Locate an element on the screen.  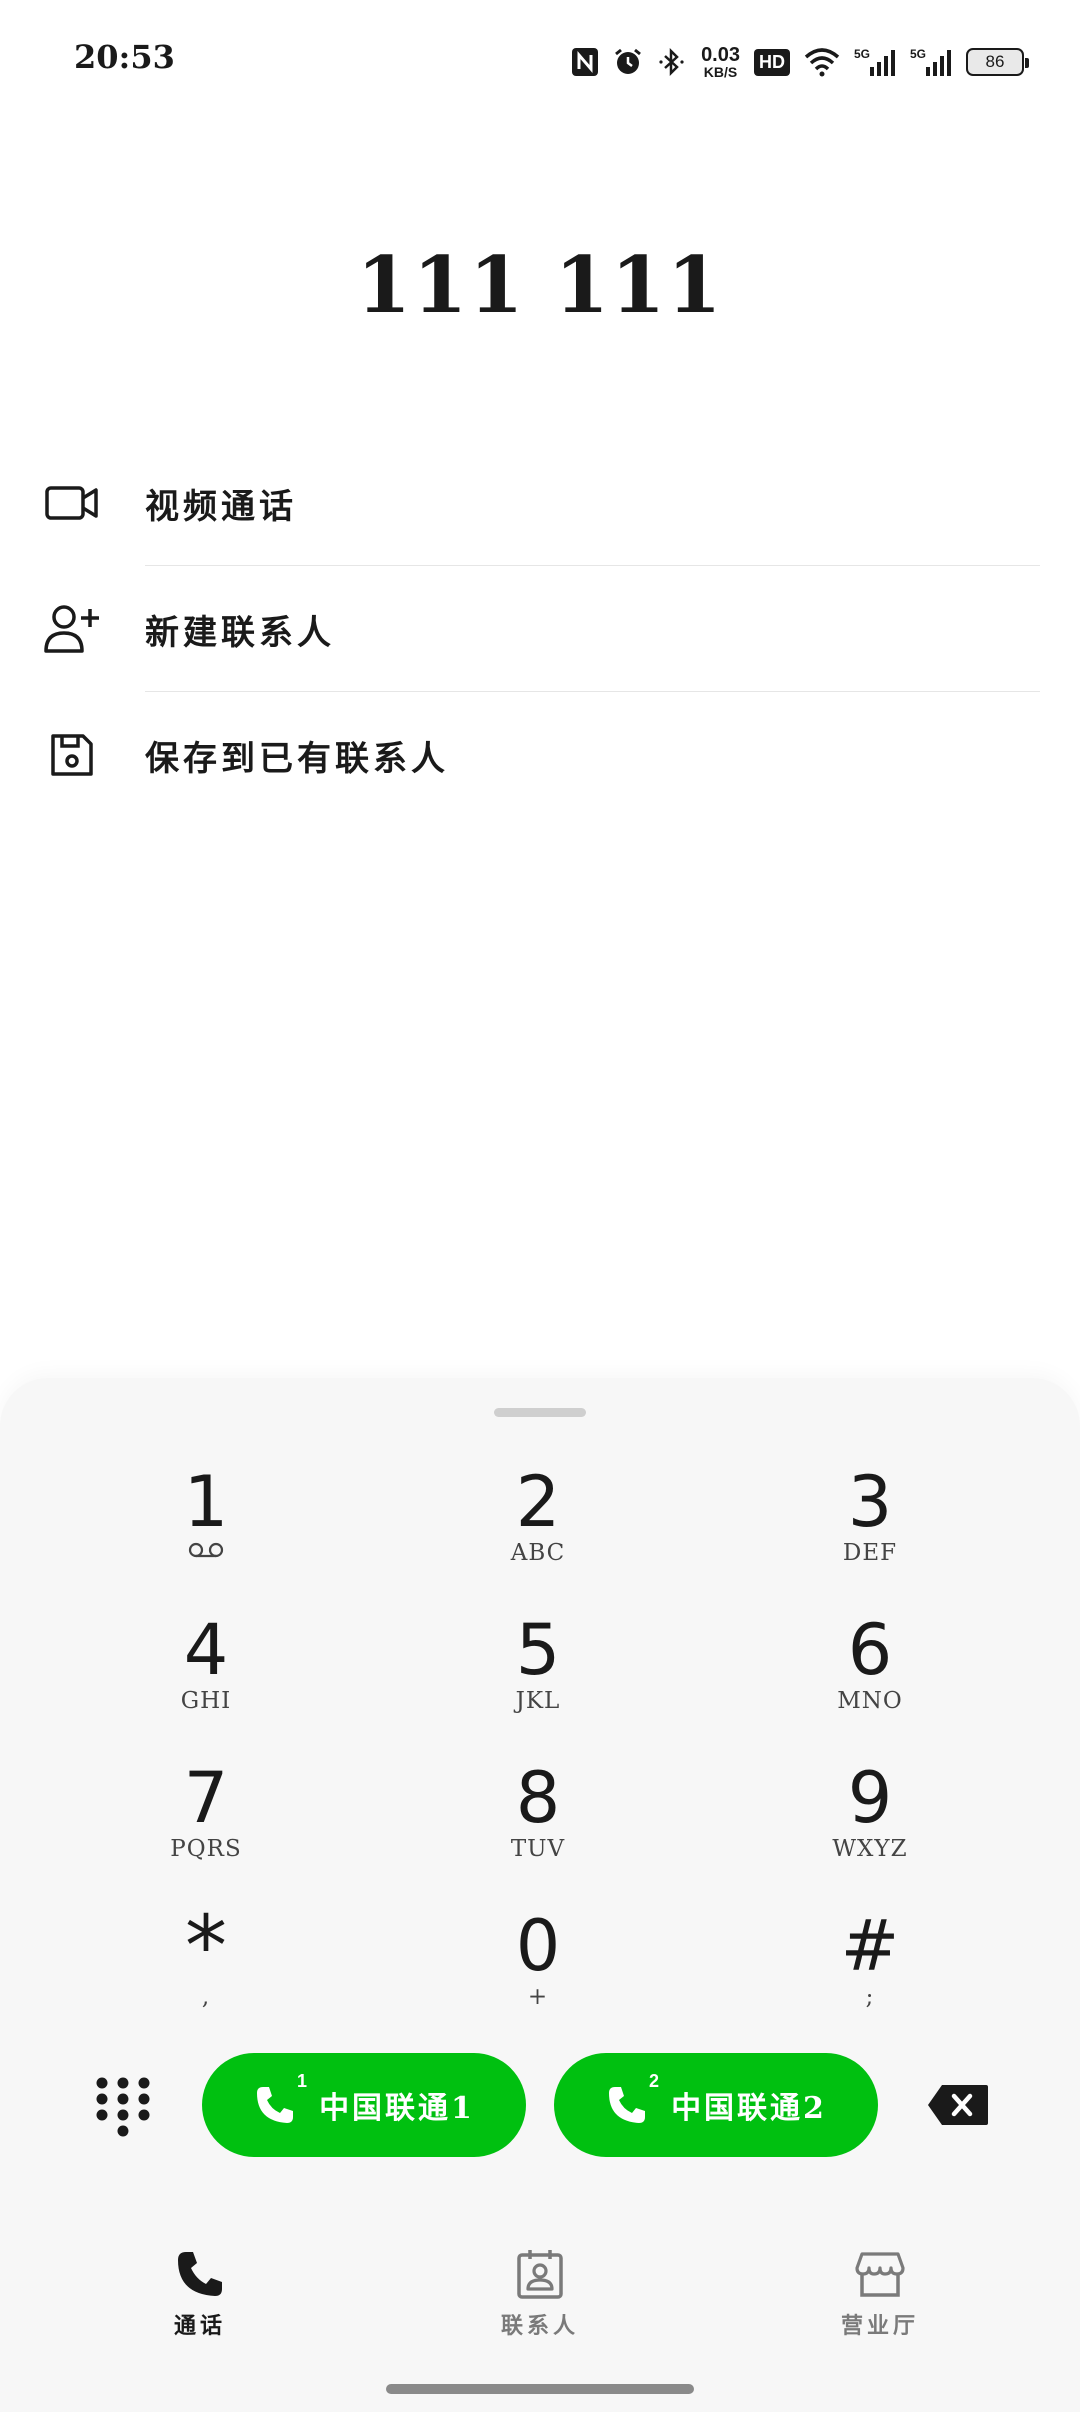
dial-key-4: 4 GHI is located at coordinates (206, 1677).